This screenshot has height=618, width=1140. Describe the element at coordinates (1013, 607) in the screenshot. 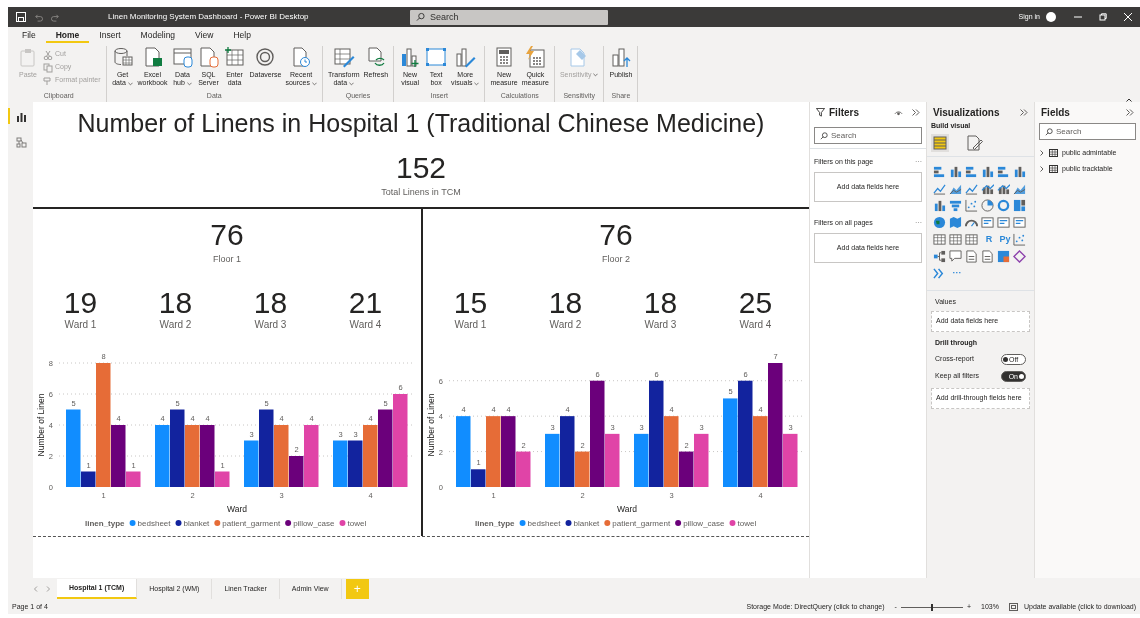

I see `fit-to-page-icon` at that location.